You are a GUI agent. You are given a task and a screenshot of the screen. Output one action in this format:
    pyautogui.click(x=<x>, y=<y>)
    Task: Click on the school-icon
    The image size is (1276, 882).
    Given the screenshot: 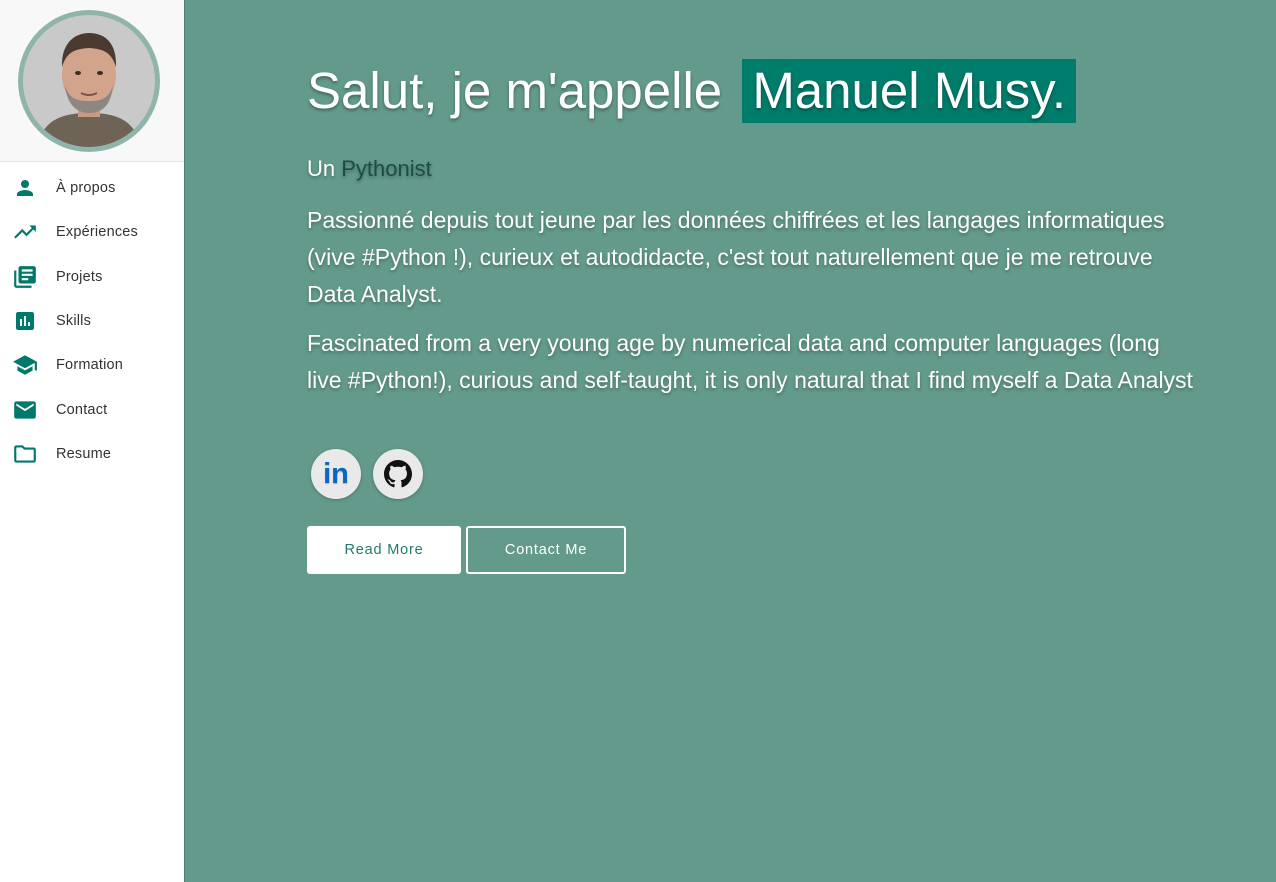 What is the action you would take?
    pyautogui.click(x=25, y=365)
    